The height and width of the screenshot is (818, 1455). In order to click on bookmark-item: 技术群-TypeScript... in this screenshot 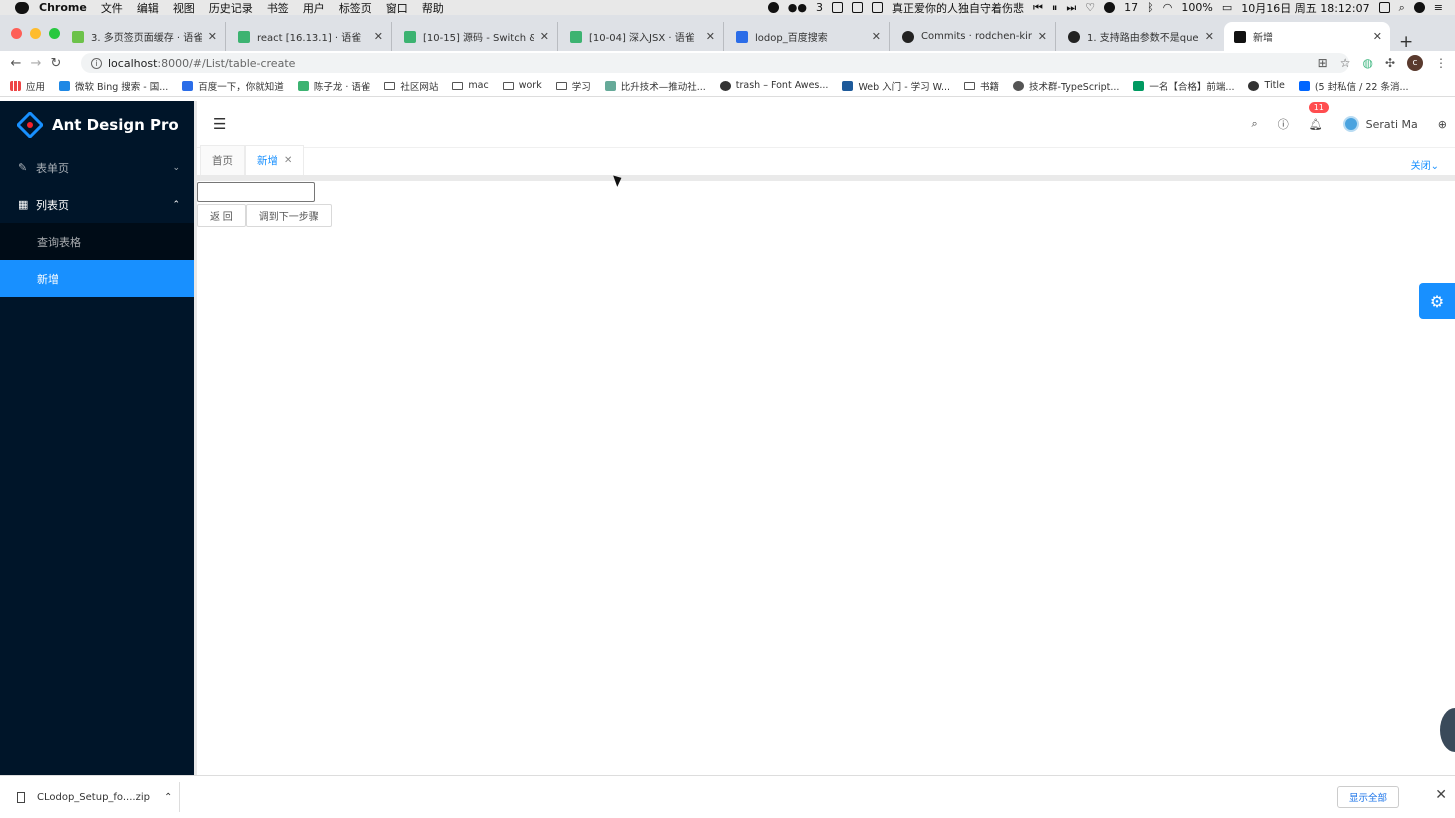, I will do `click(1066, 86)`.